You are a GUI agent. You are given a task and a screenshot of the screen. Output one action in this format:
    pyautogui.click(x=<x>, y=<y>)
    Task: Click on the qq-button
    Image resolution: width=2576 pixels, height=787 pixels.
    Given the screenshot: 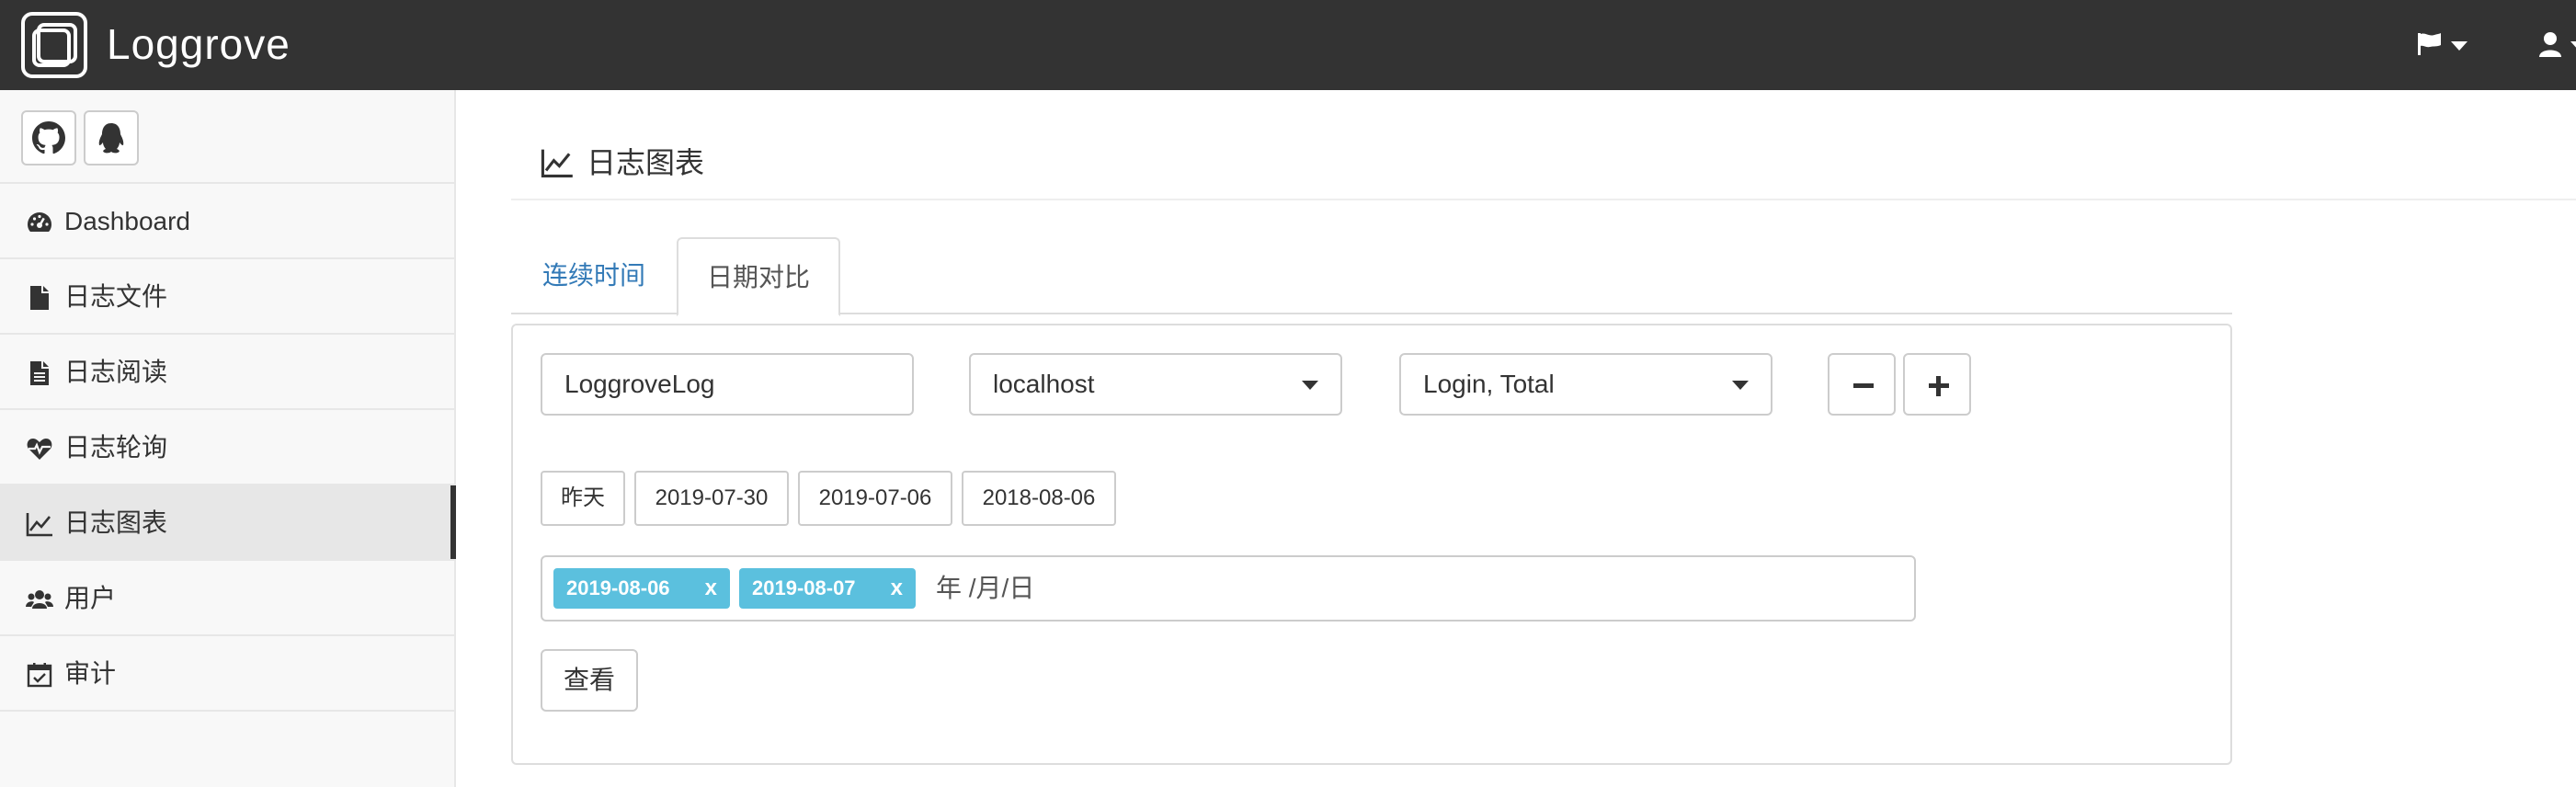 What is the action you would take?
    pyautogui.click(x=111, y=137)
    